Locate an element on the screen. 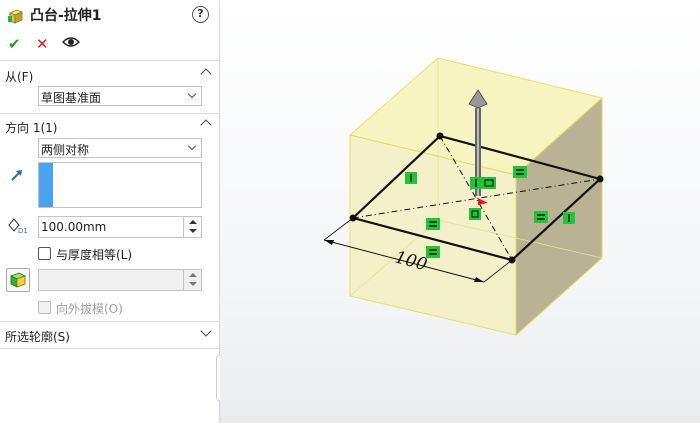 The height and width of the screenshot is (423, 700). end-condition-select: 两侧对称 is located at coordinates (120, 148).